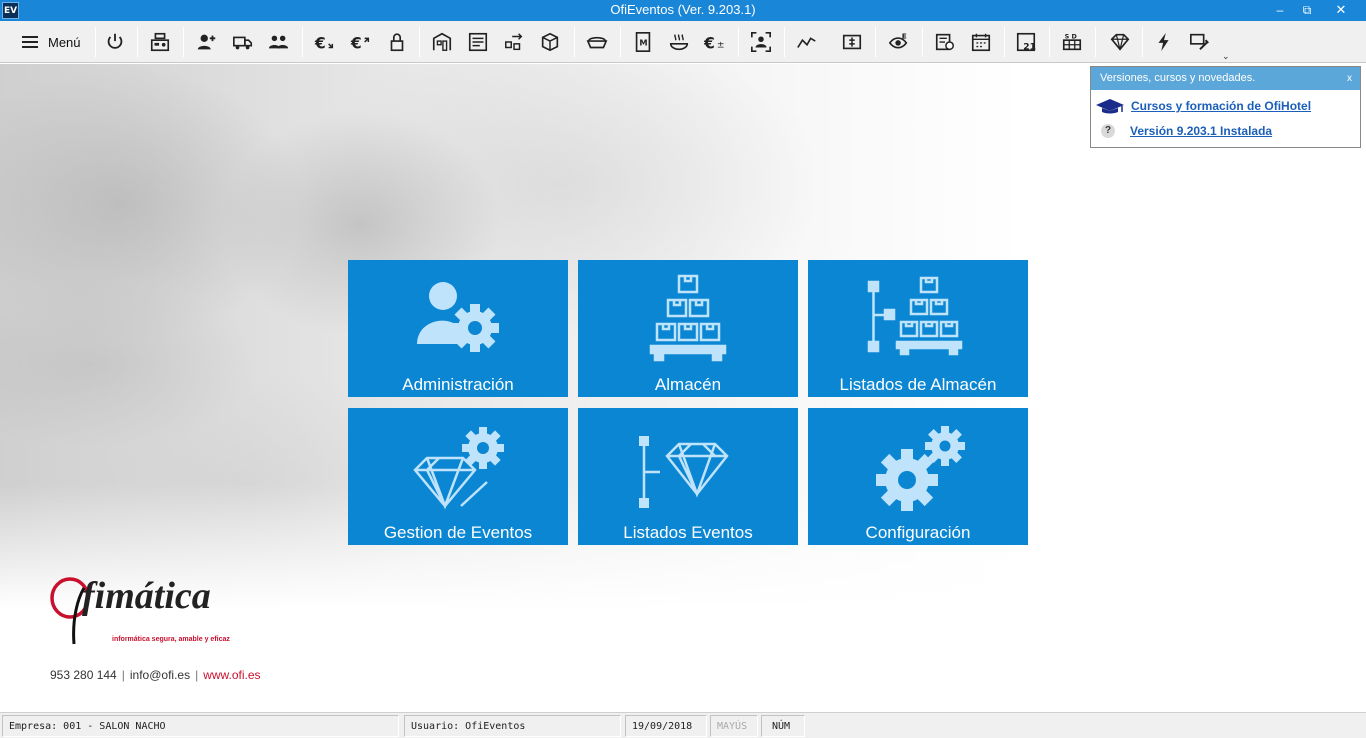 The height and width of the screenshot is (738, 1366). What do you see at coordinates (83, 675) in the screenshot?
I see `contact-phone: 953 280 144` at bounding box center [83, 675].